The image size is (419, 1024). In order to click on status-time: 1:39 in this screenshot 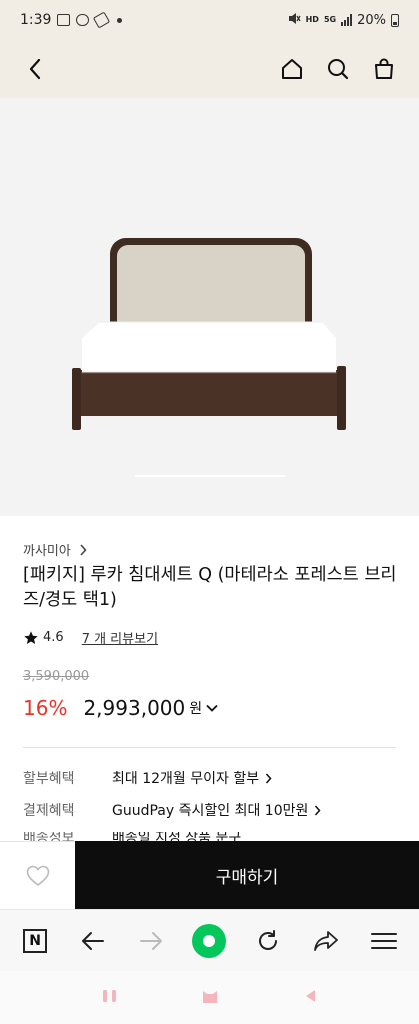, I will do `click(36, 20)`.